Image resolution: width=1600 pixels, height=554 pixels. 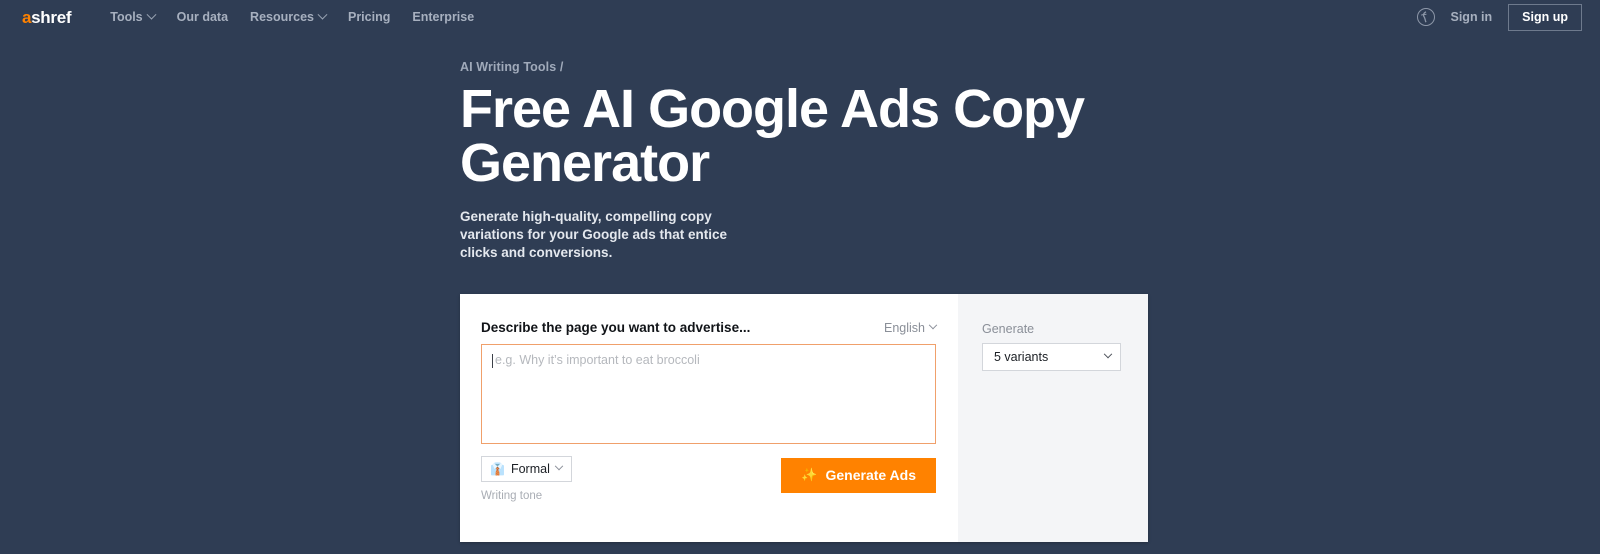 I want to click on necktie-icon: 👔, so click(x=497, y=469).